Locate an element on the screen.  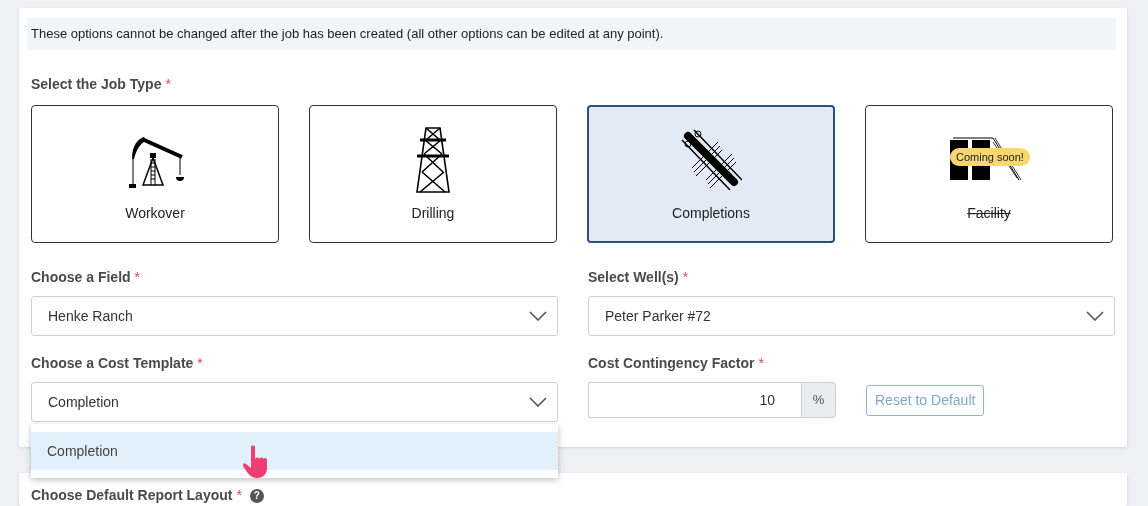
field-label: Choose Default Report Layout is located at coordinates (132, 495).